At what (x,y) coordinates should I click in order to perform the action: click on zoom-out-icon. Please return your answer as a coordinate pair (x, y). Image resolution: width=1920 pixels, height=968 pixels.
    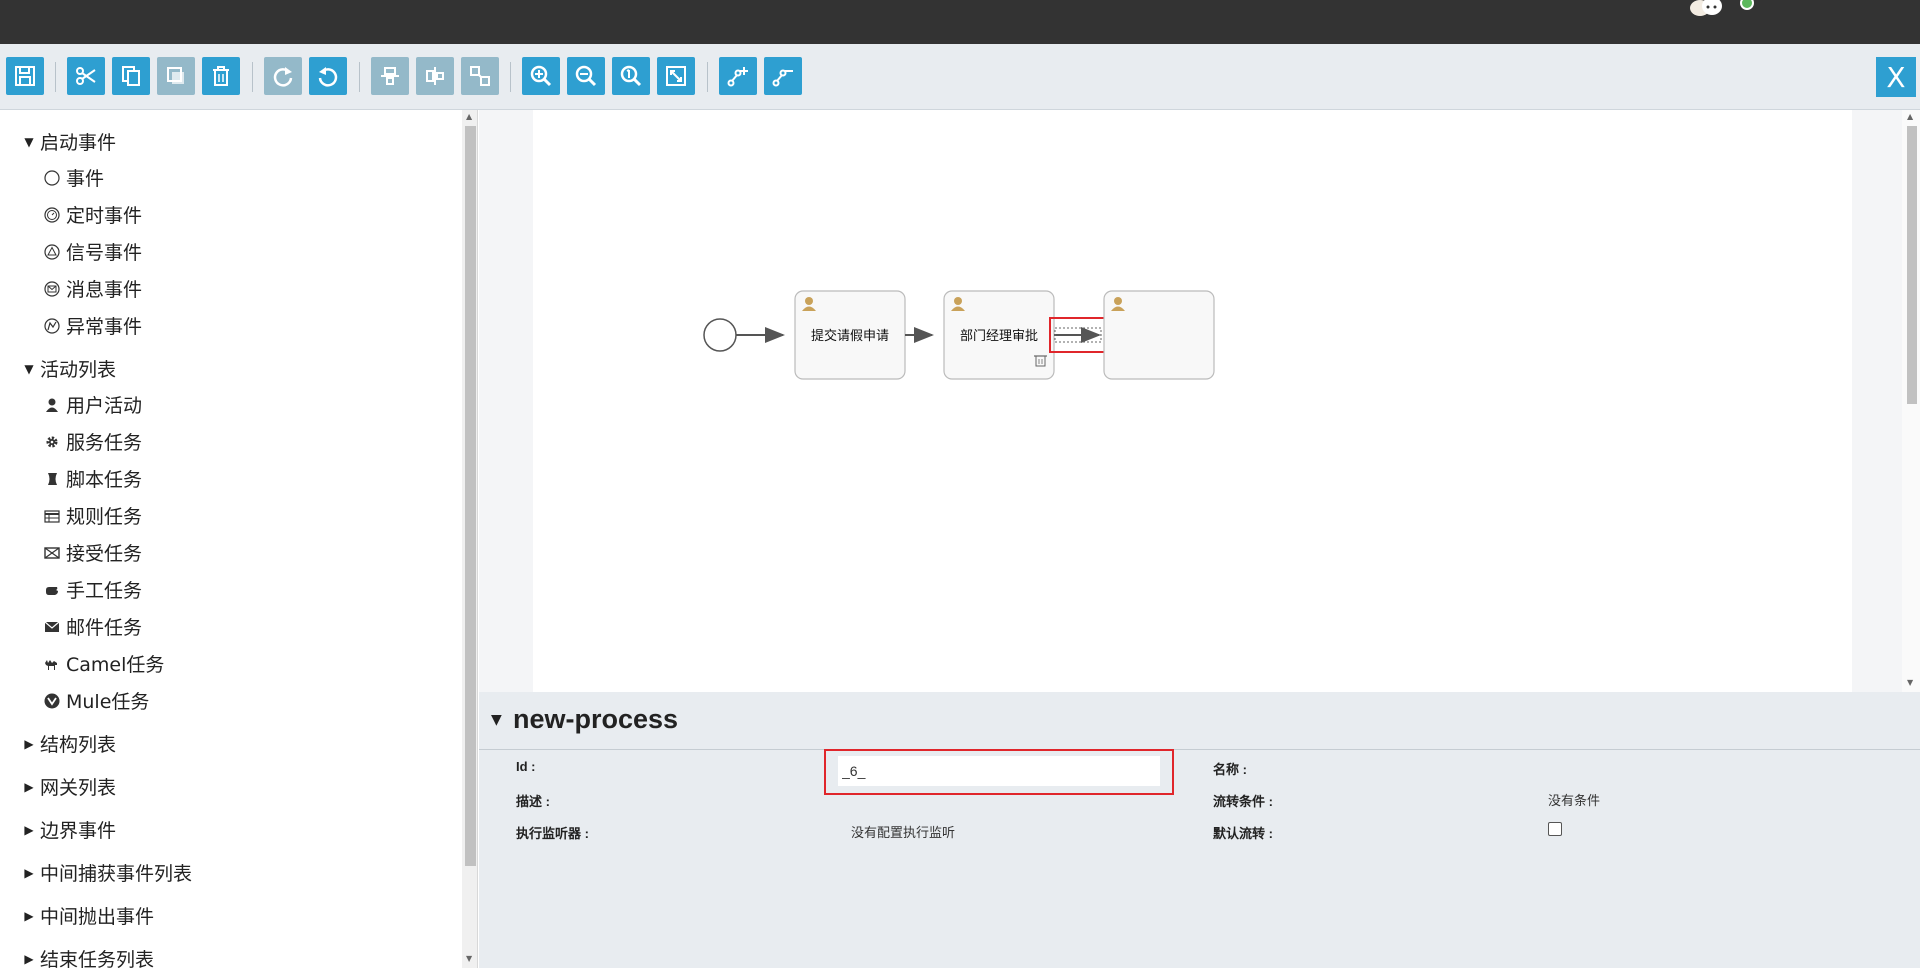
    Looking at the image, I should click on (586, 76).